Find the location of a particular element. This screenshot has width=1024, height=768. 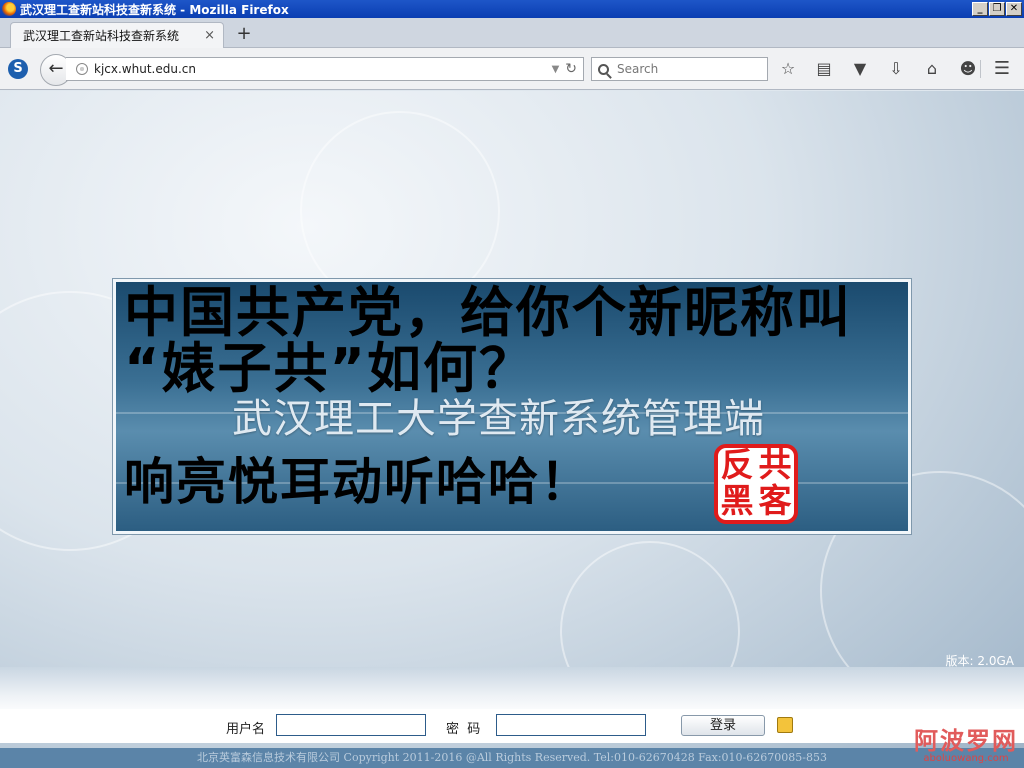

window-titlebar: 武汉理工查新站科技查新系统 - Mozilla Firefox _ ❐ ✕ is located at coordinates (512, 9).